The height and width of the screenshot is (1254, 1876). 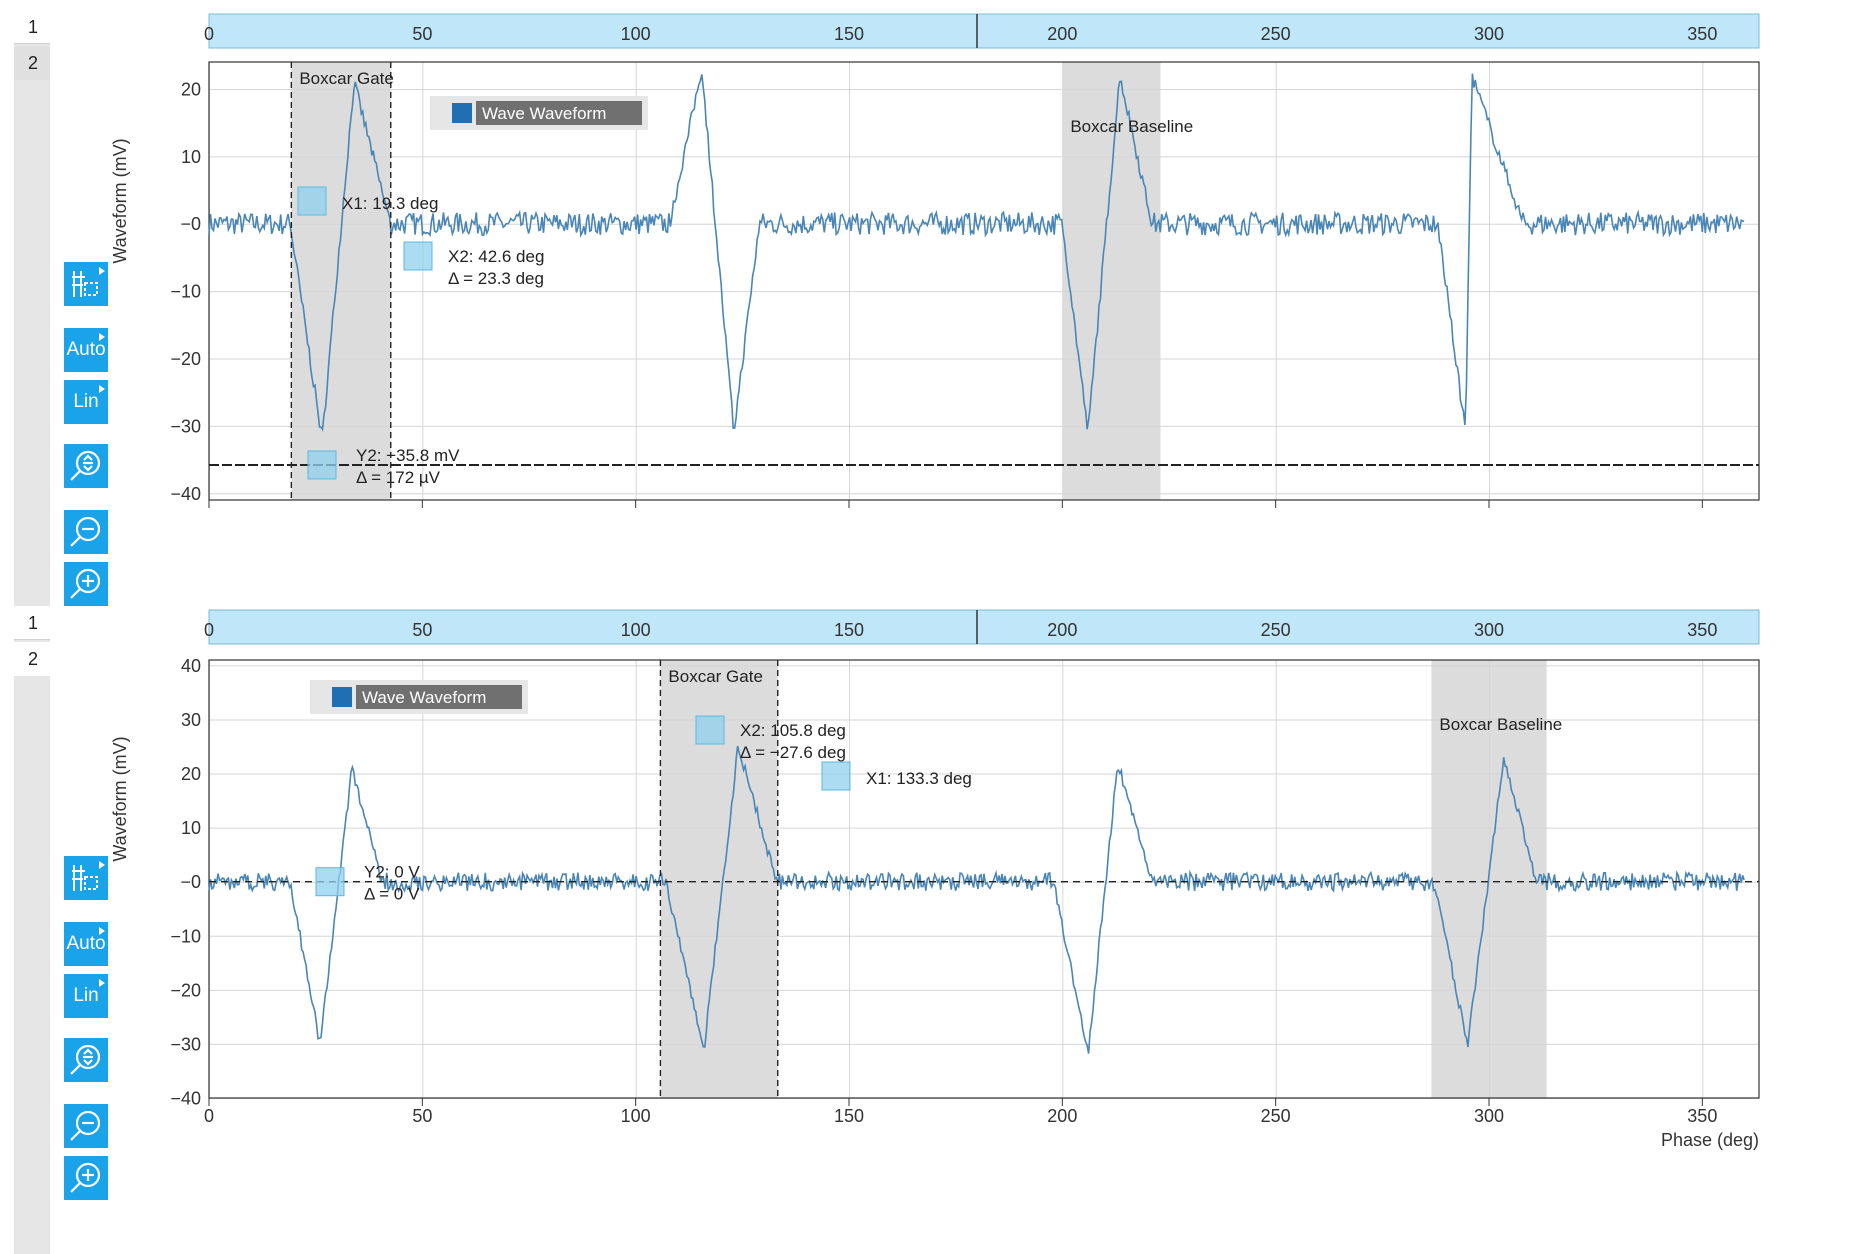 I want to click on cursor-y2-label: Y2: −35.8 mV, so click(x=408, y=455).